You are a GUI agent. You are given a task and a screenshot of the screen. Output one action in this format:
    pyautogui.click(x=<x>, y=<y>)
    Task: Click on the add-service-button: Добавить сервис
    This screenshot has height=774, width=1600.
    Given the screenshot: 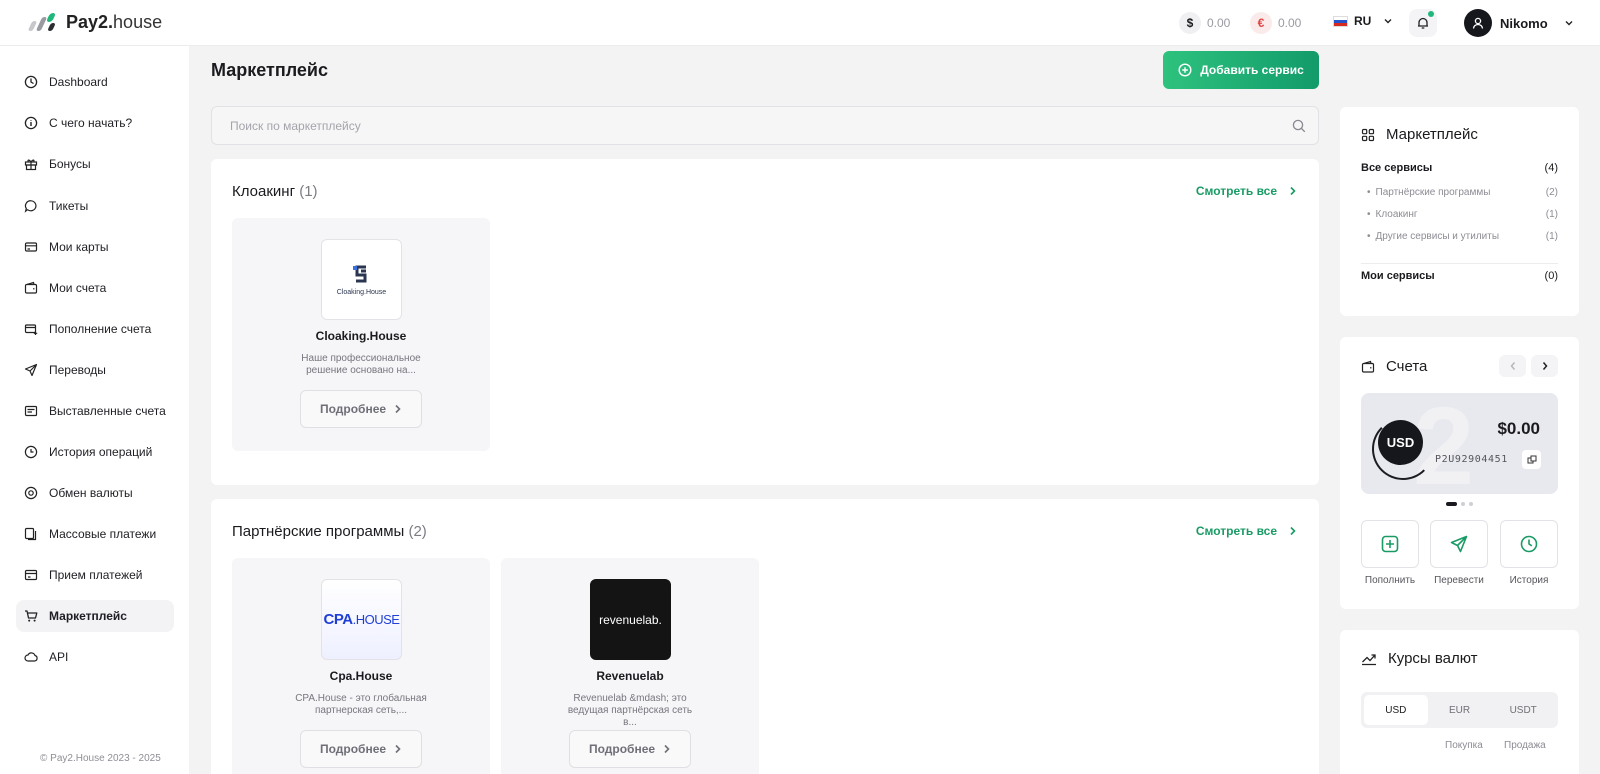 What is the action you would take?
    pyautogui.click(x=1241, y=70)
    